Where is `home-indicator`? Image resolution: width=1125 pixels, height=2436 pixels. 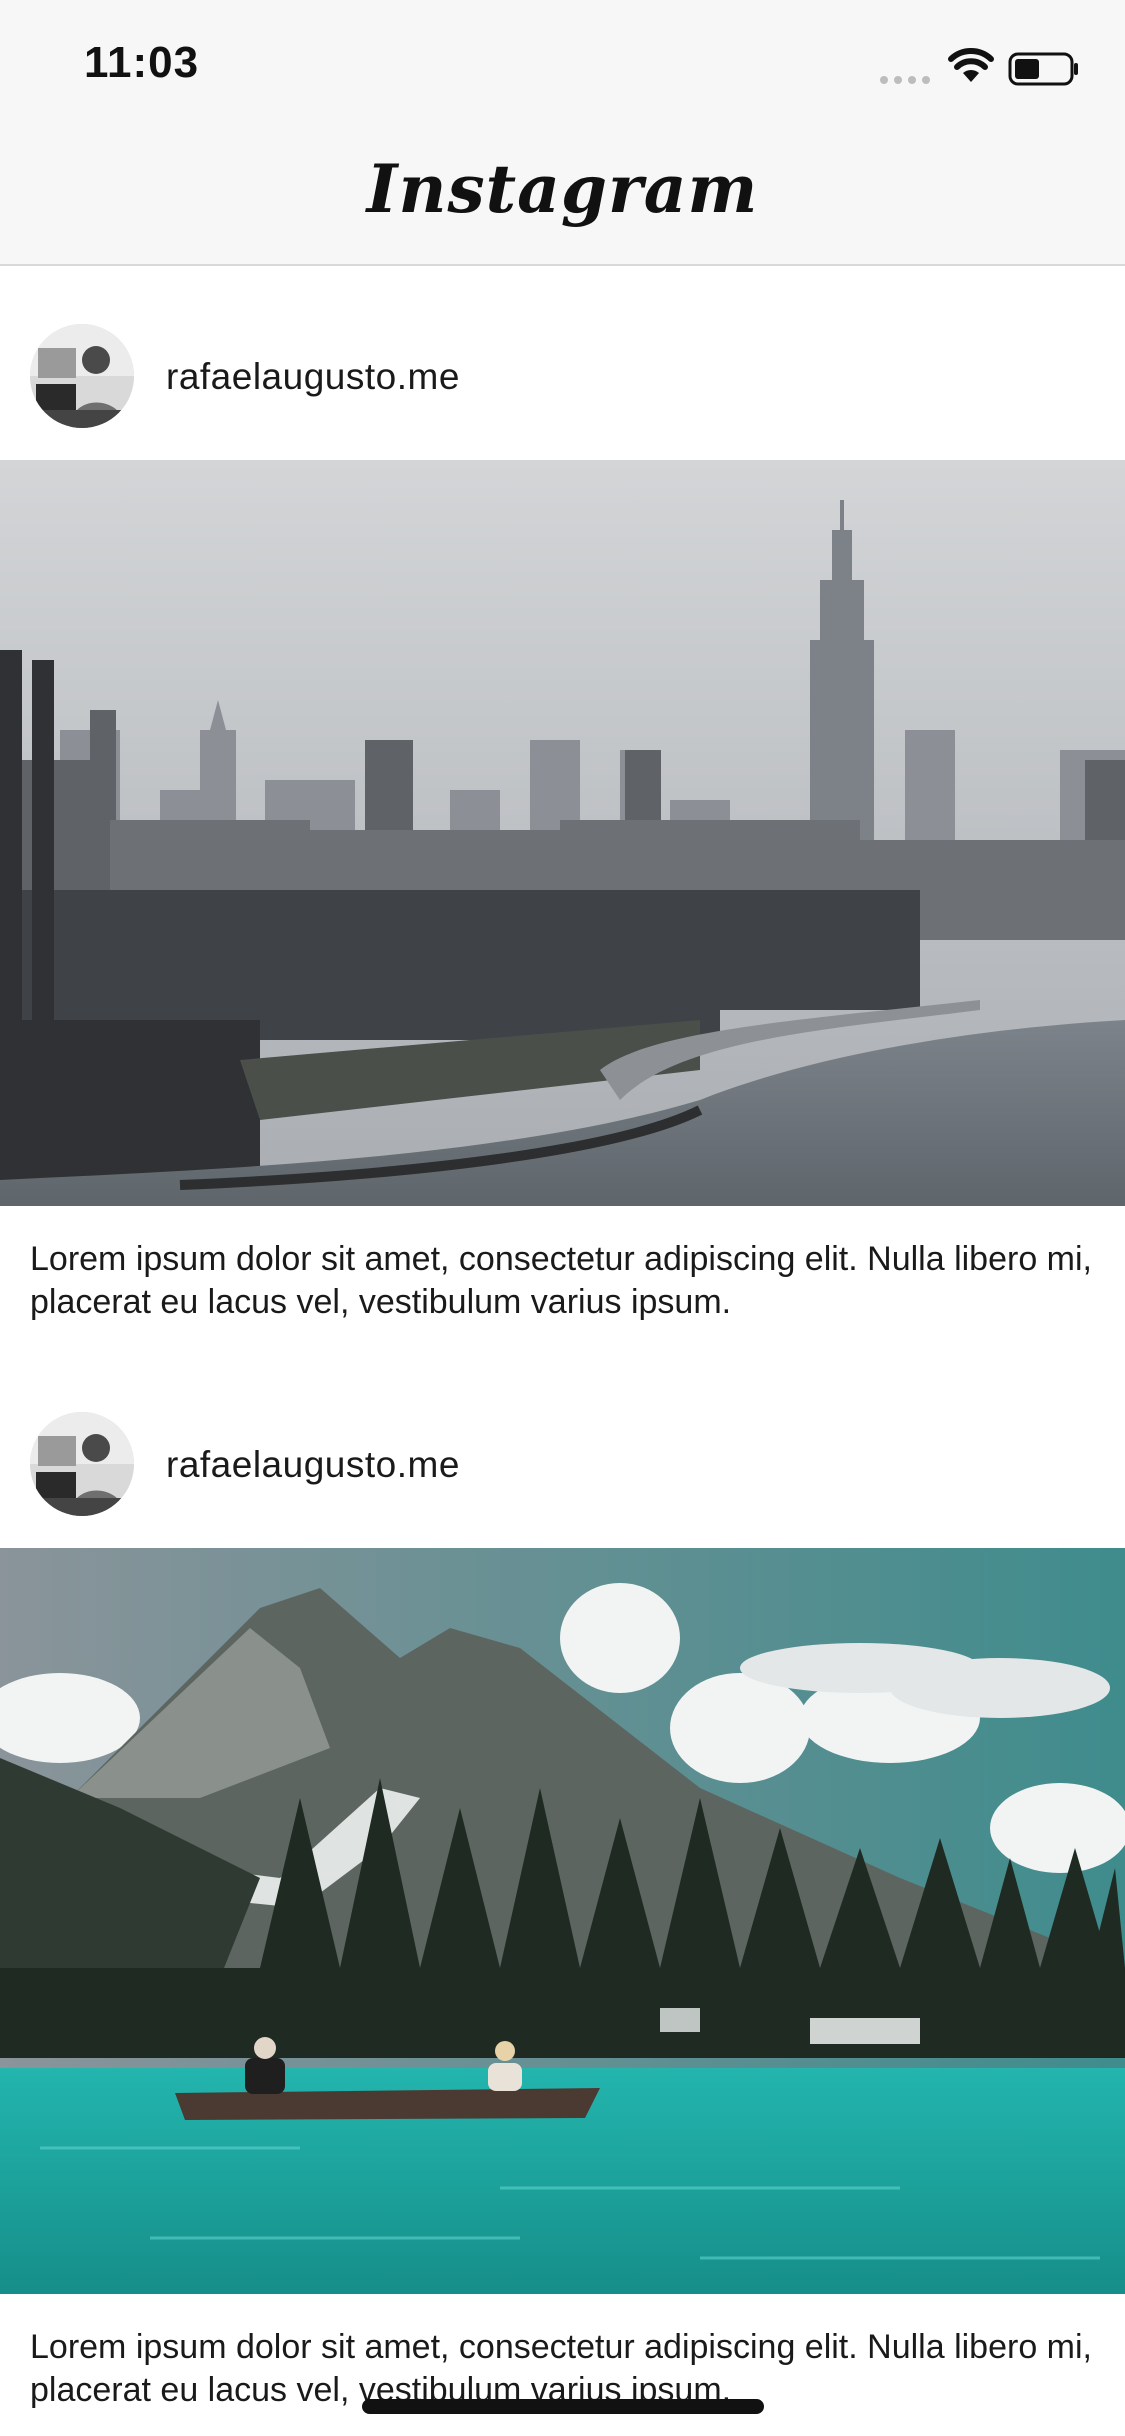 home-indicator is located at coordinates (563, 2406).